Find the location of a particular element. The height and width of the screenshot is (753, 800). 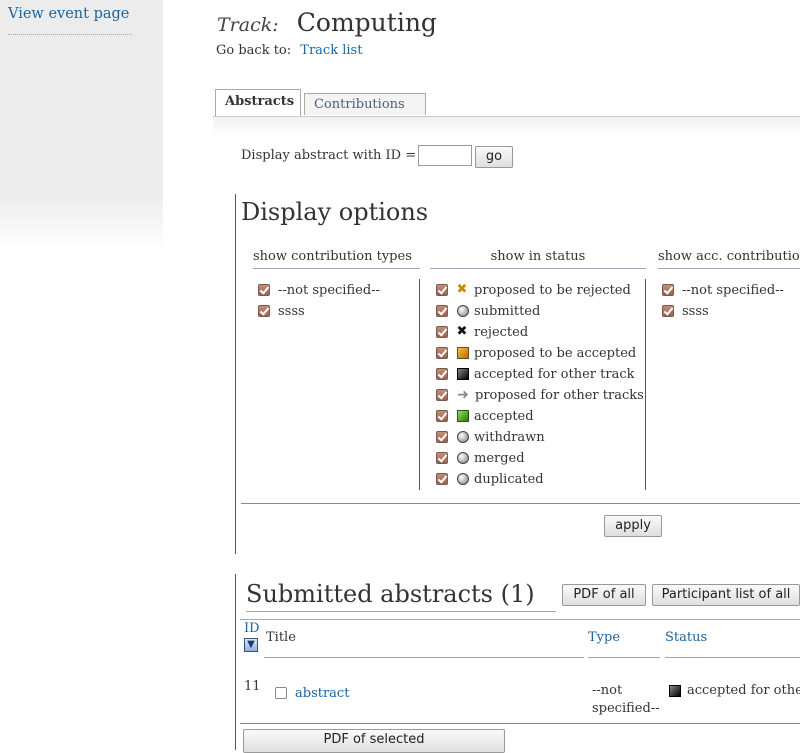

contrib-types-header: show contribution types is located at coordinates (336, 259).